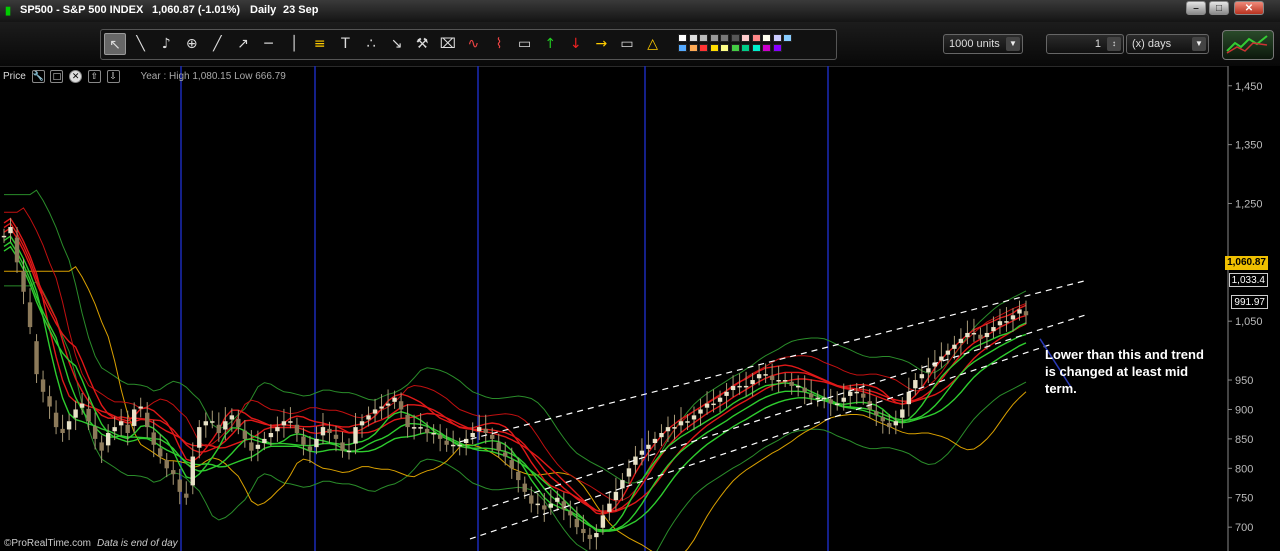  I want to click on horizontal-line-icon: ─, so click(269, 44).